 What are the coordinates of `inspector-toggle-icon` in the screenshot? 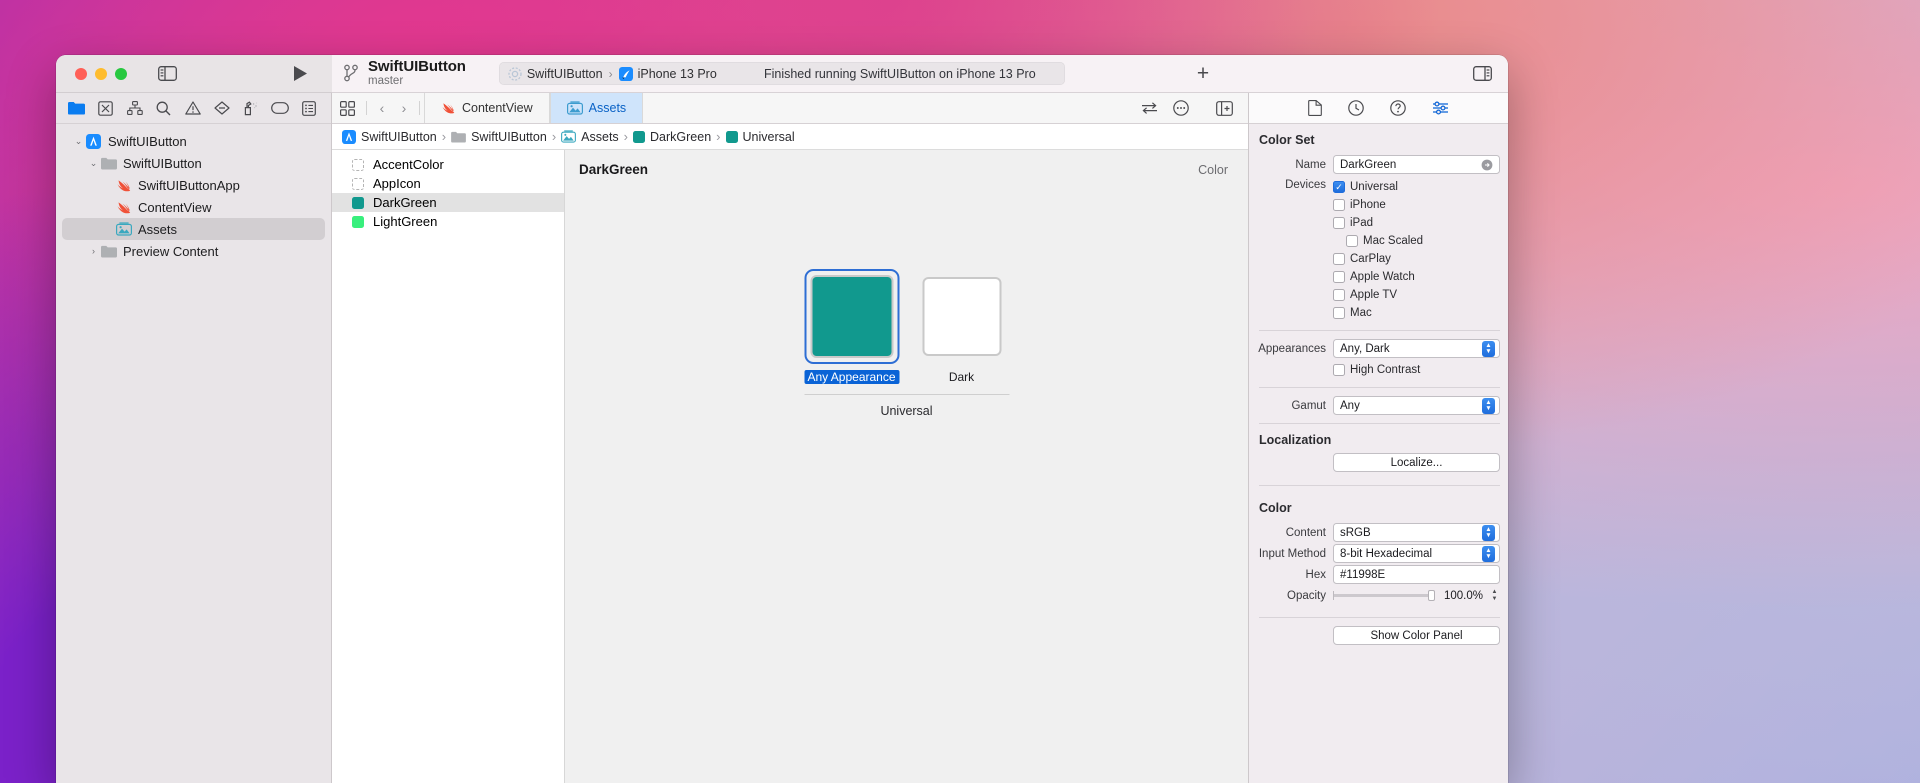 It's located at (1482, 73).